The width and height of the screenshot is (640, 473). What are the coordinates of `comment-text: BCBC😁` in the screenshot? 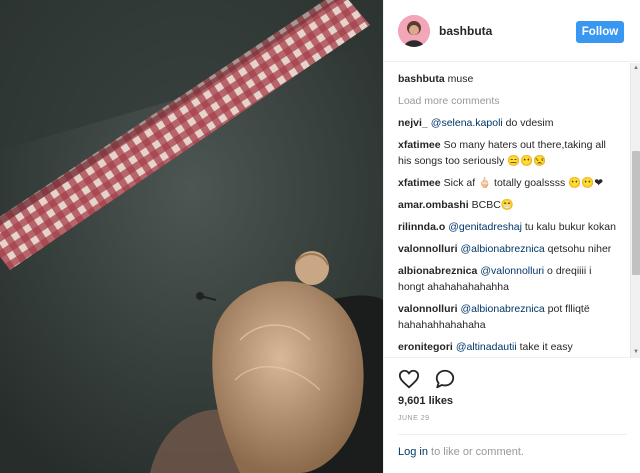 It's located at (492, 205).